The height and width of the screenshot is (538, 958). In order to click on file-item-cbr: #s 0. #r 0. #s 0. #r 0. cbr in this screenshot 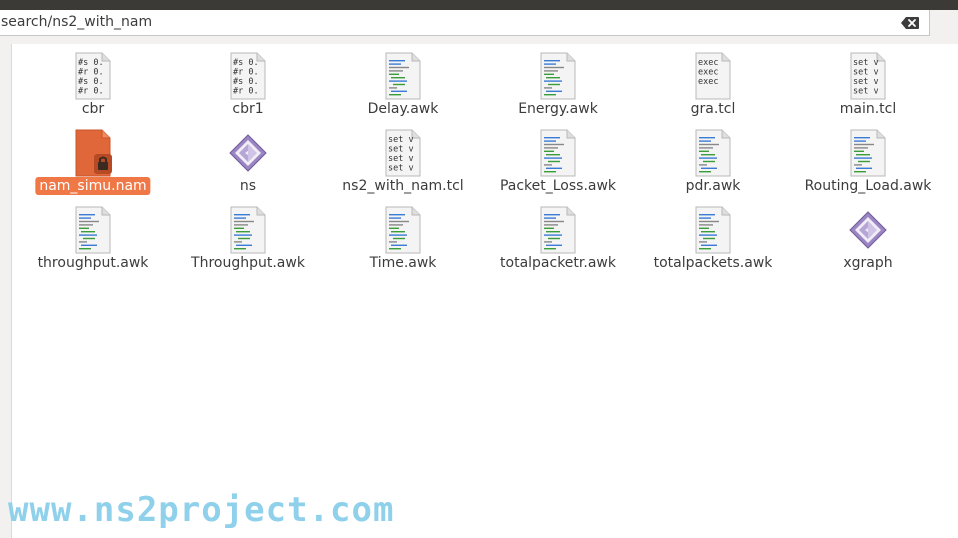, I will do `click(93, 80)`.